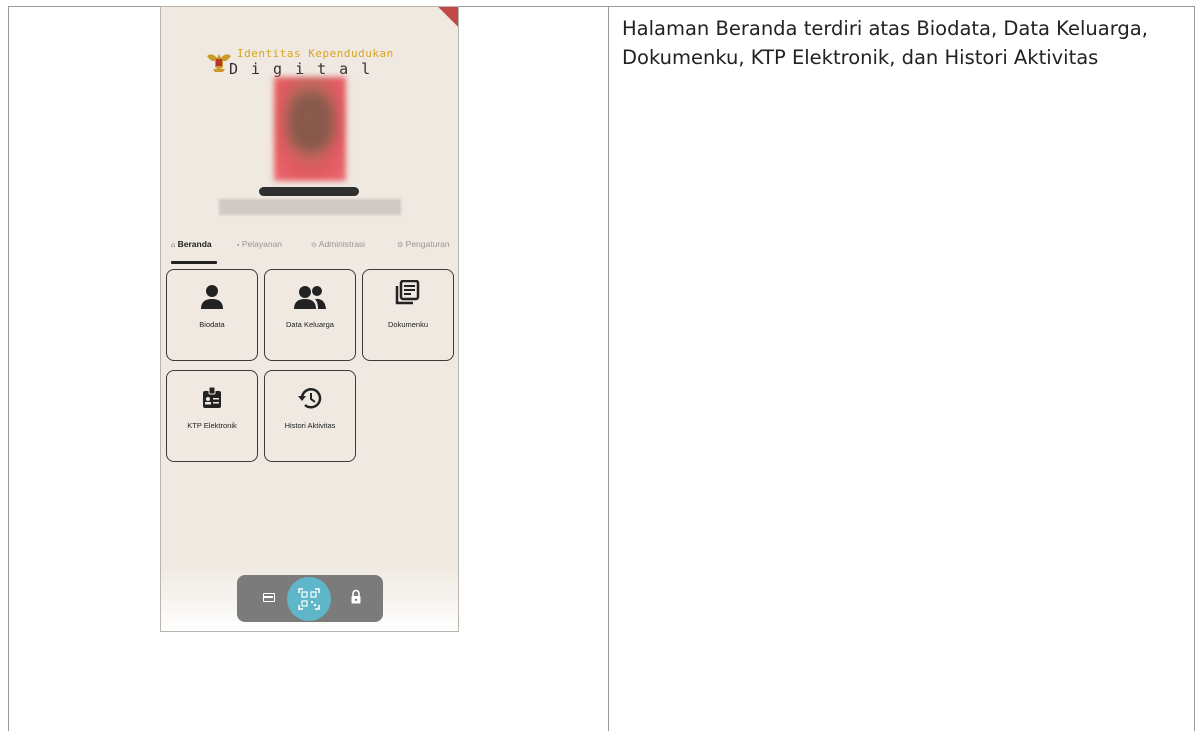 This screenshot has height=731, width=1200. I want to click on tab-label: Pelayanan, so click(262, 244).